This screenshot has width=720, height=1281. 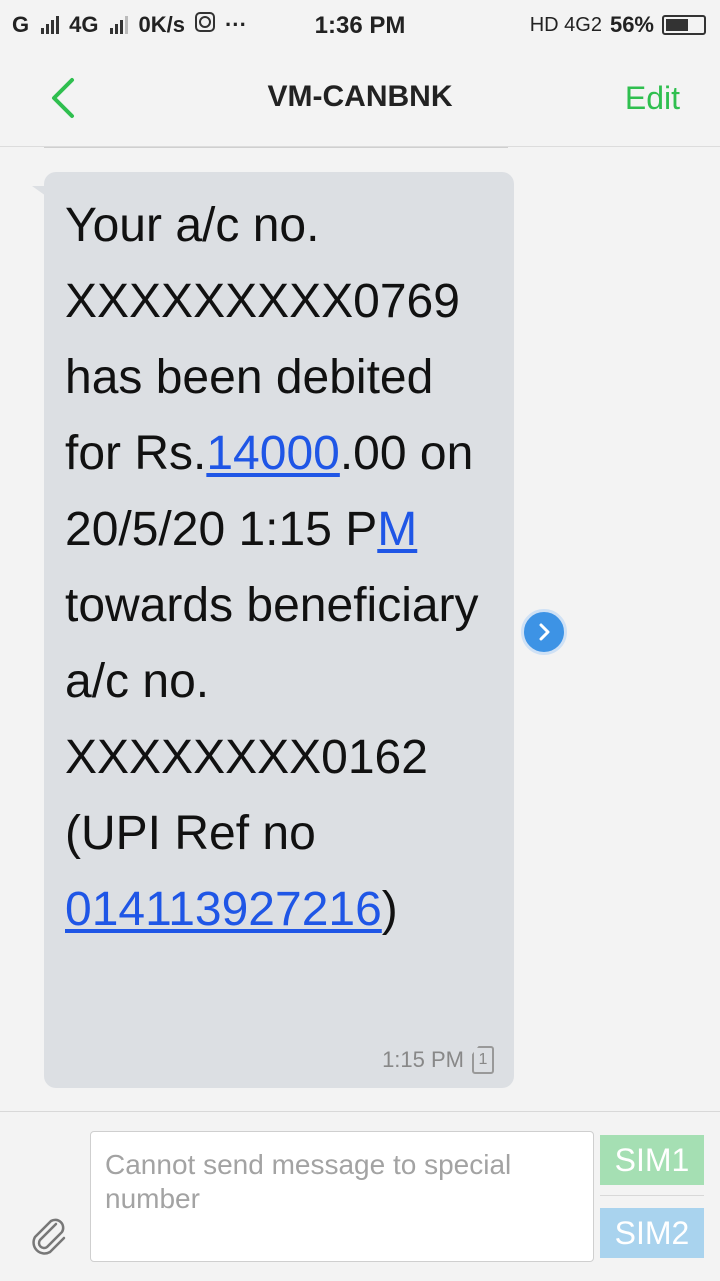 I want to click on message-input: Cannot send message to special number, so click(x=342, y=1196).